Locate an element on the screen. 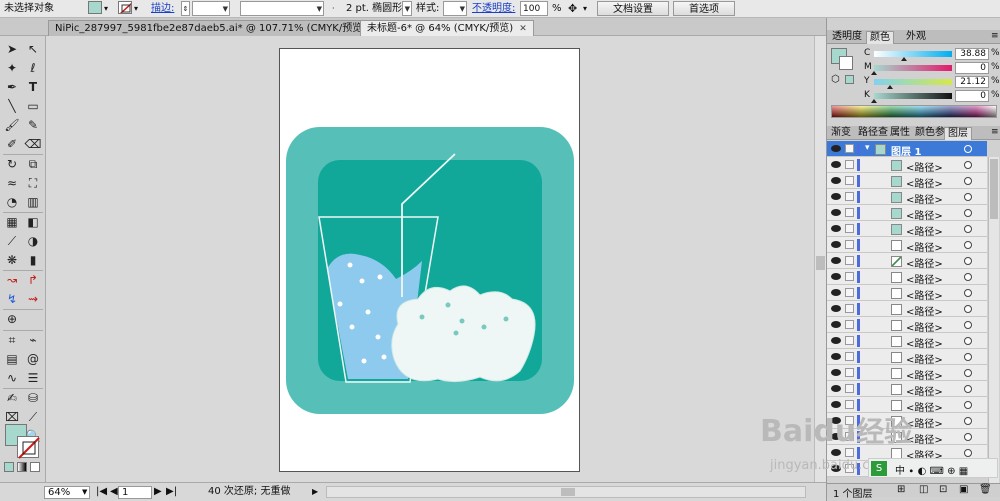  tab-attributes: 属性 is located at coordinates (900, 133).